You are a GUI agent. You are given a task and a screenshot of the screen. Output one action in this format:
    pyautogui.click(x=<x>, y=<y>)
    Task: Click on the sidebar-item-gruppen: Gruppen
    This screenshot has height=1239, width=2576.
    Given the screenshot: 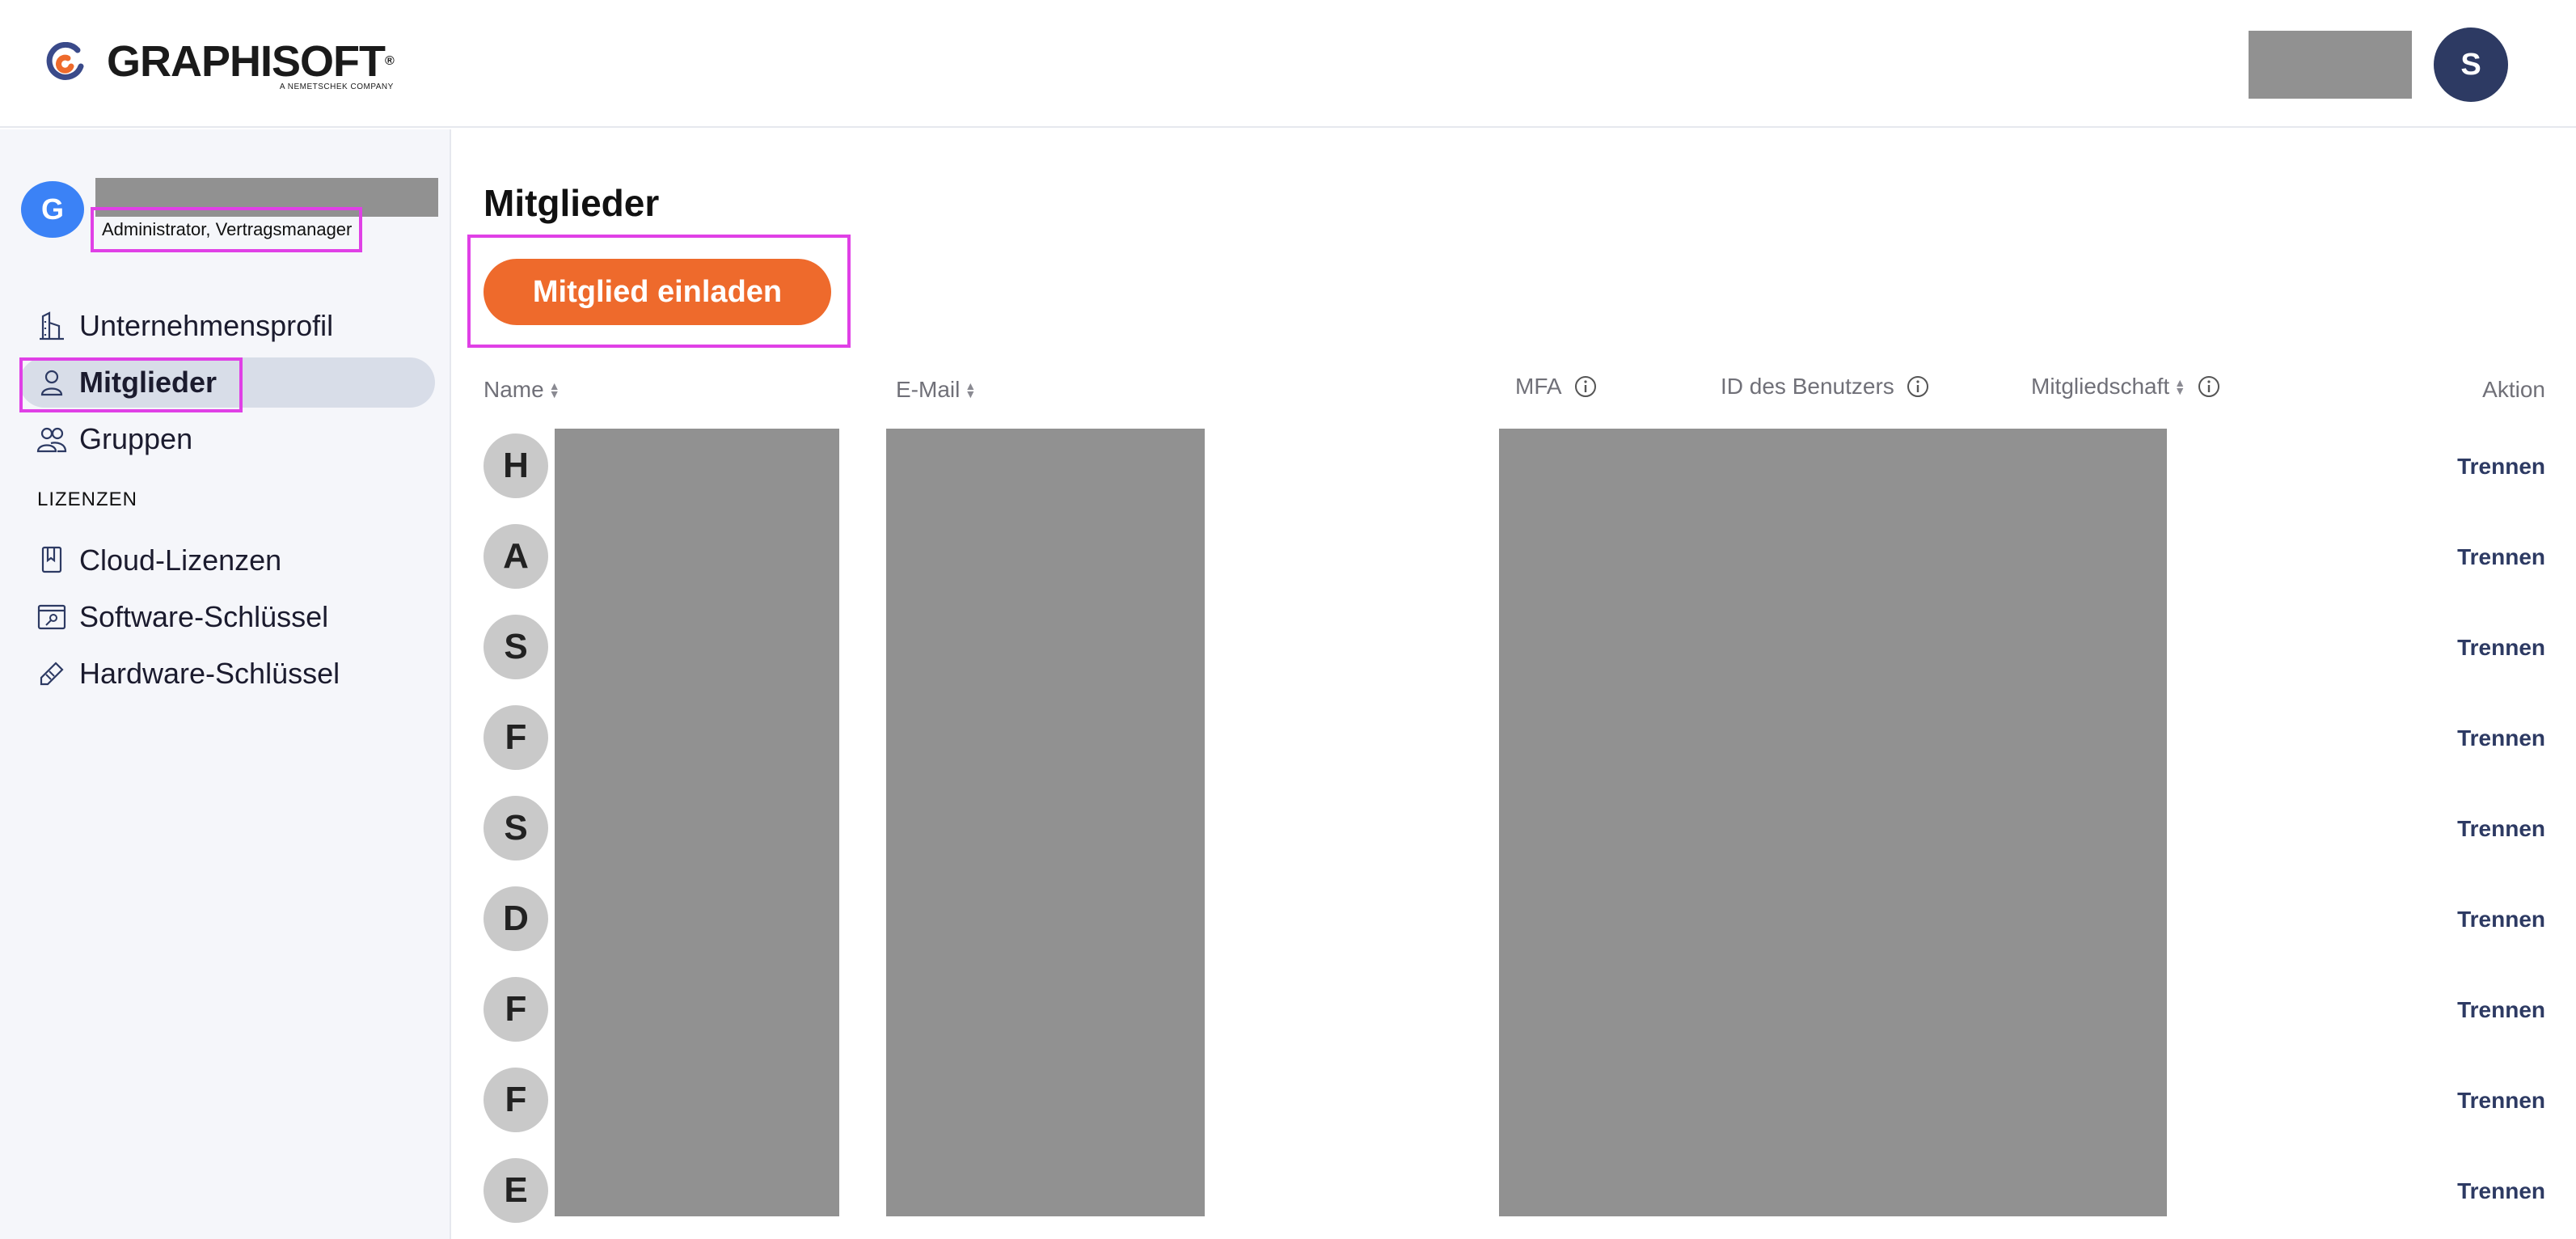 What is the action you would take?
    pyautogui.click(x=227, y=439)
    